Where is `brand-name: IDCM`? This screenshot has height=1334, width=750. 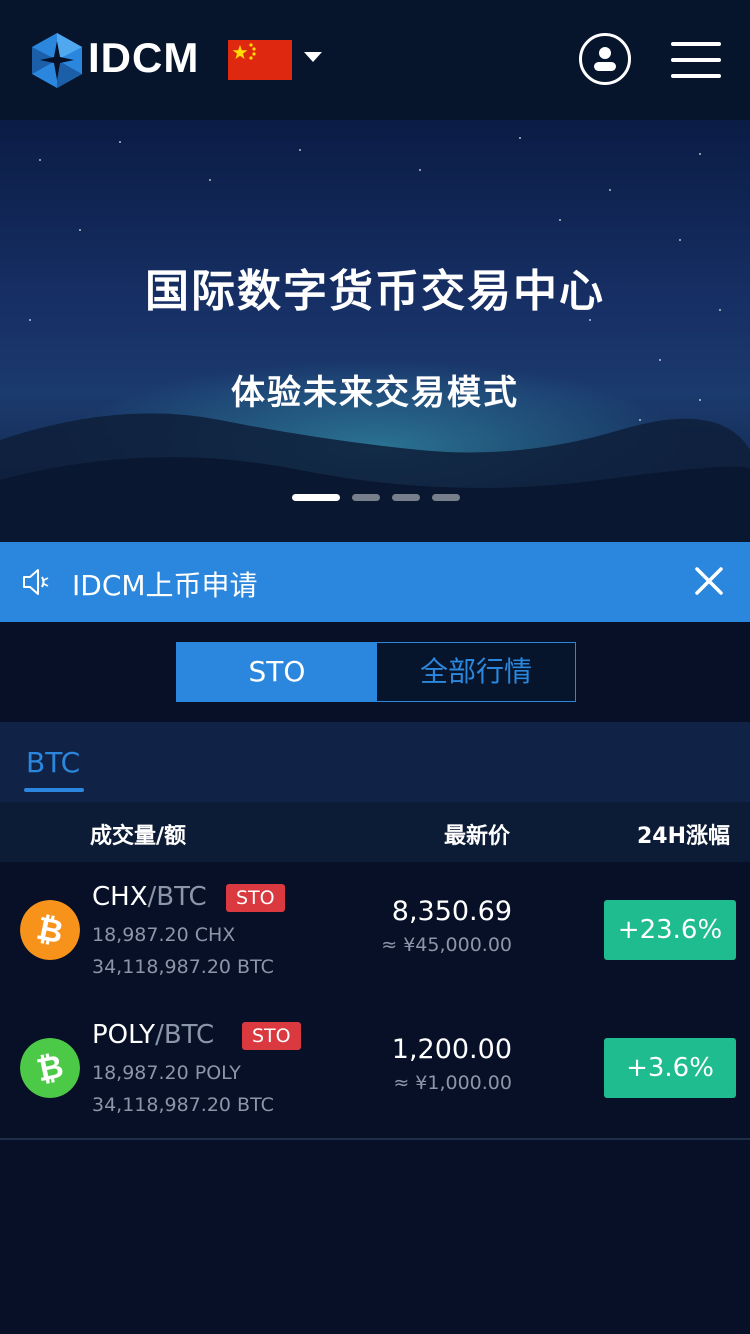
brand-name: IDCM is located at coordinates (144, 57).